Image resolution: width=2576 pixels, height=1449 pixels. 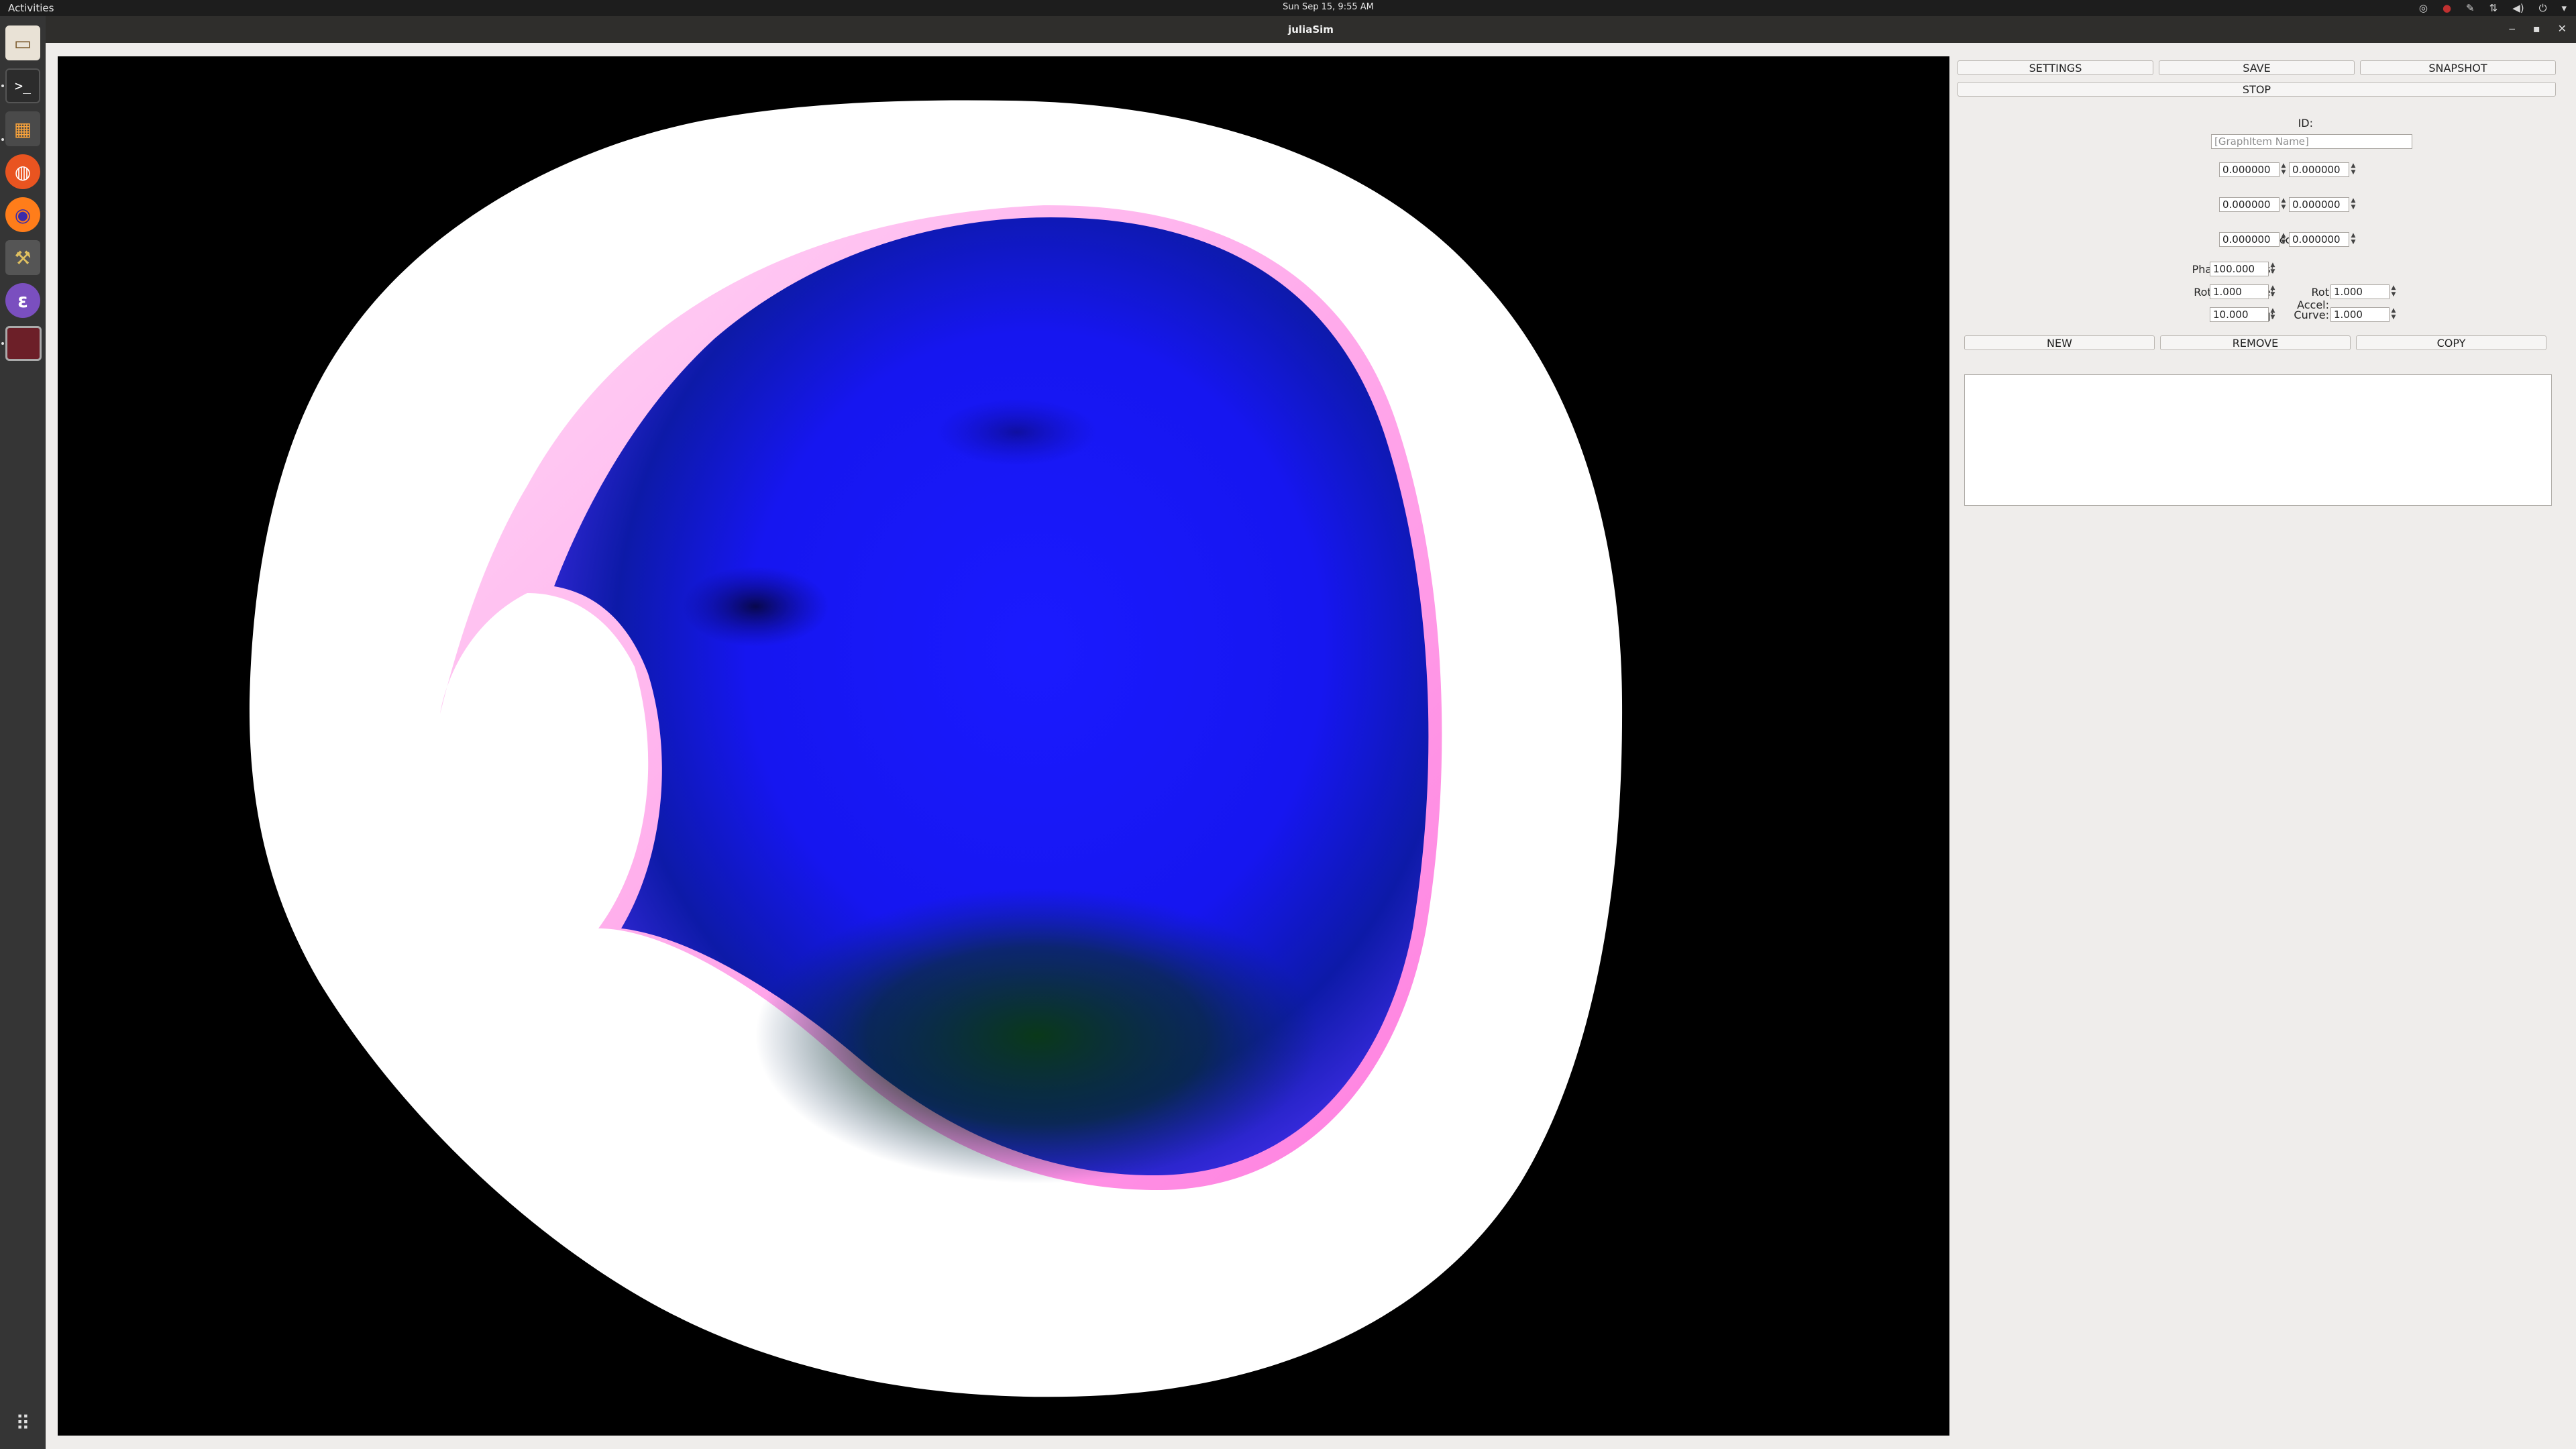 I want to click on graph-item-list, so click(x=2258, y=440).